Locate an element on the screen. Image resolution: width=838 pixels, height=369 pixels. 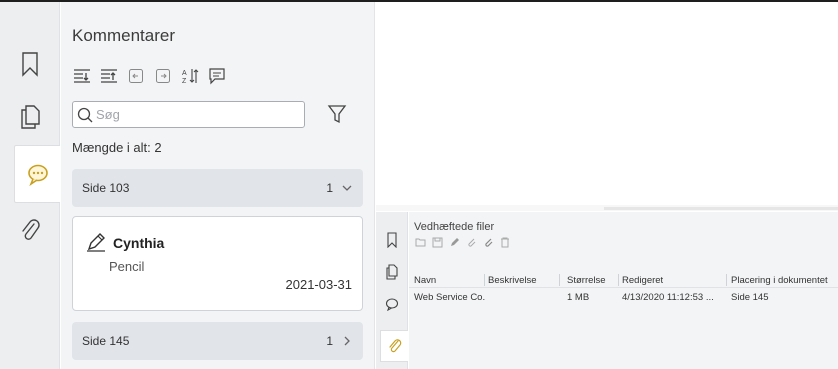
tab-bookmarks is located at coordinates (30, 64).